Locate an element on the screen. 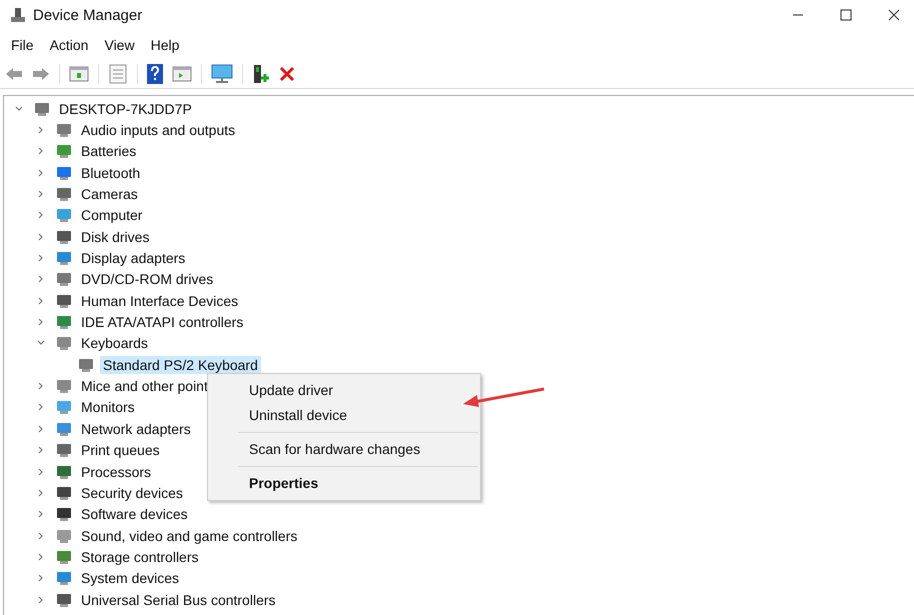  tree-item: Universal Serial Bus controllers is located at coordinates (178, 599).